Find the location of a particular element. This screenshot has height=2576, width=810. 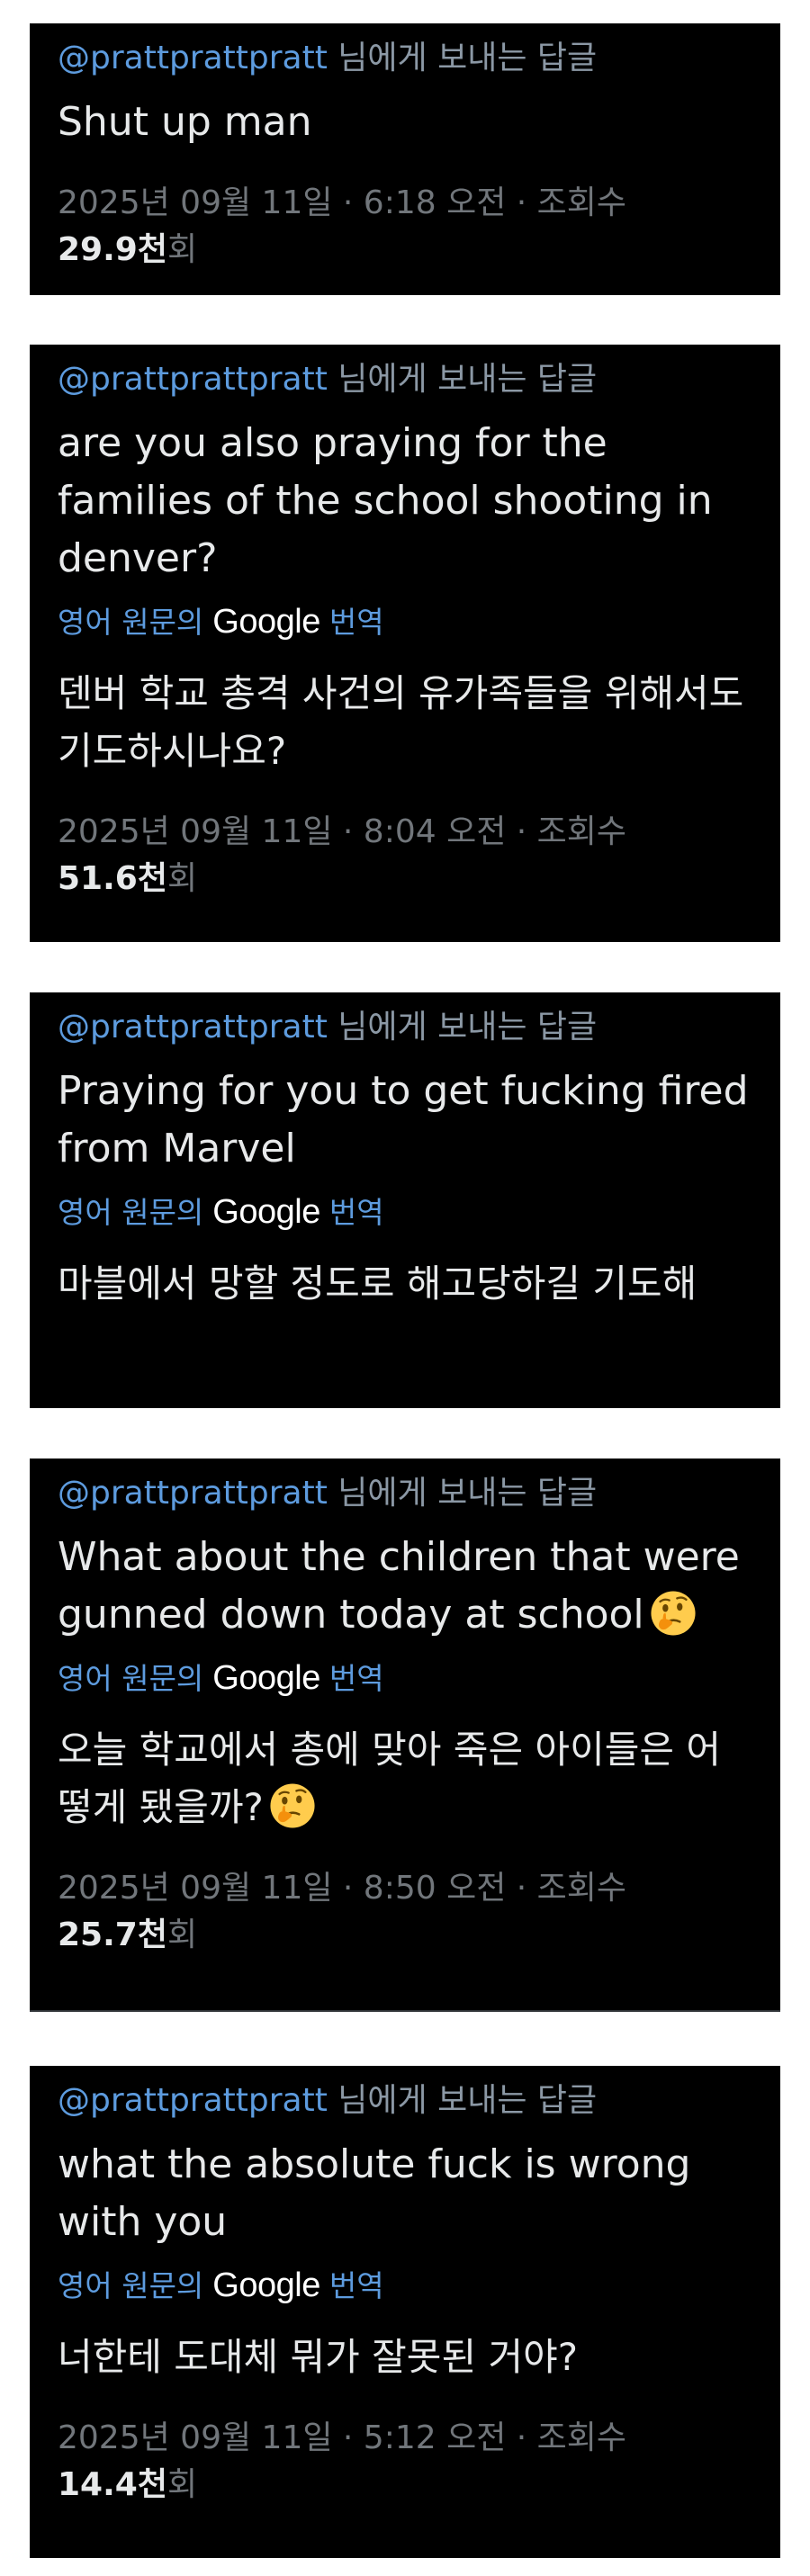

translated-text: 마블에서 망할 정도로 해고당하길 기도해 is located at coordinates (378, 1284).